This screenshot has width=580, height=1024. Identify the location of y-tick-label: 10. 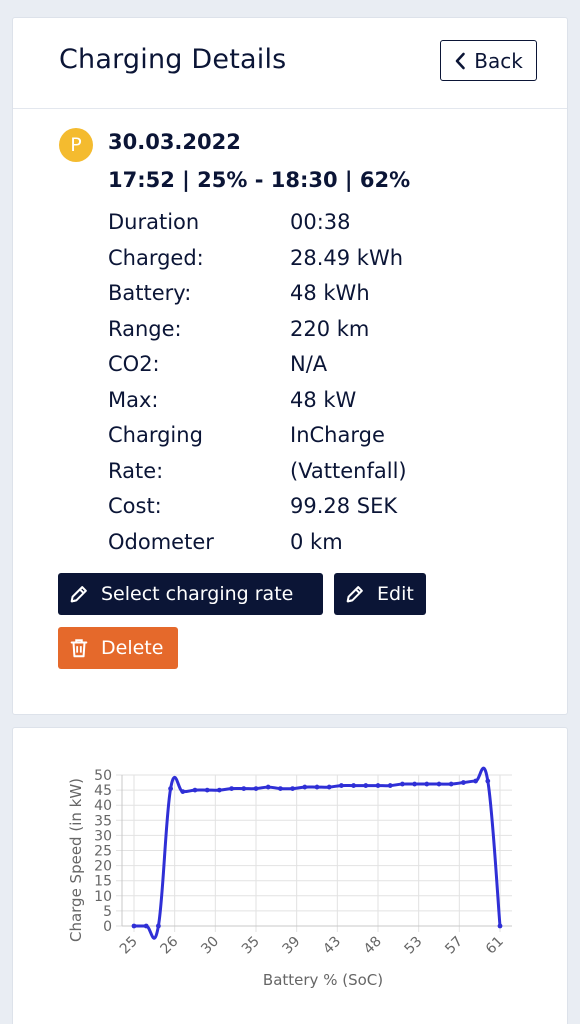
(103, 897).